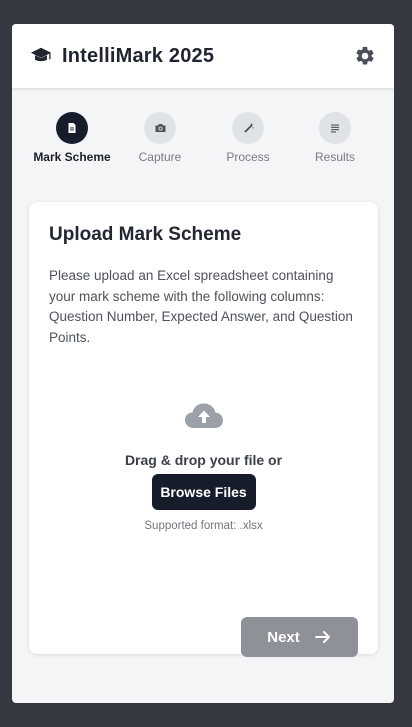 The image size is (412, 727). I want to click on step-results-circle, so click(335, 128).